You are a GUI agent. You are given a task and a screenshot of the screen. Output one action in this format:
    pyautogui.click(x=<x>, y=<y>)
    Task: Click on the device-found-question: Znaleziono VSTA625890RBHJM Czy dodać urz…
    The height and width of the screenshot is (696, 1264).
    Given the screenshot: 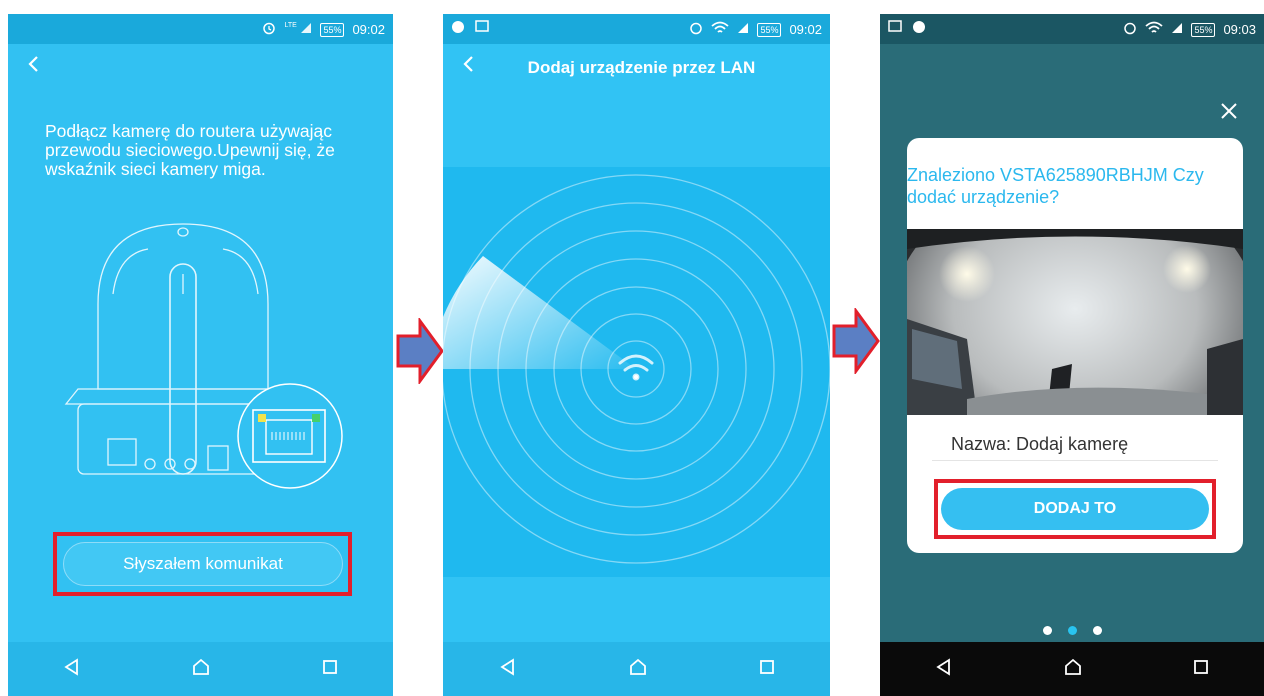 What is the action you would take?
    pyautogui.click(x=1055, y=186)
    